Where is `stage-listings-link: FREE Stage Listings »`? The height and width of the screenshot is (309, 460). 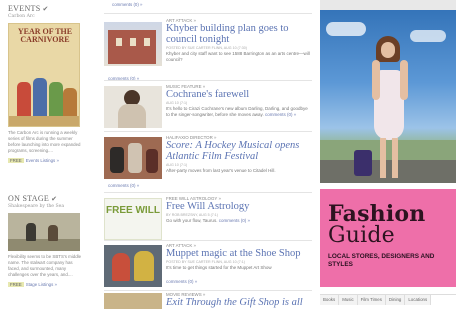
stage-listings-link: FREE Stage Listings » is located at coordinates (53, 284).